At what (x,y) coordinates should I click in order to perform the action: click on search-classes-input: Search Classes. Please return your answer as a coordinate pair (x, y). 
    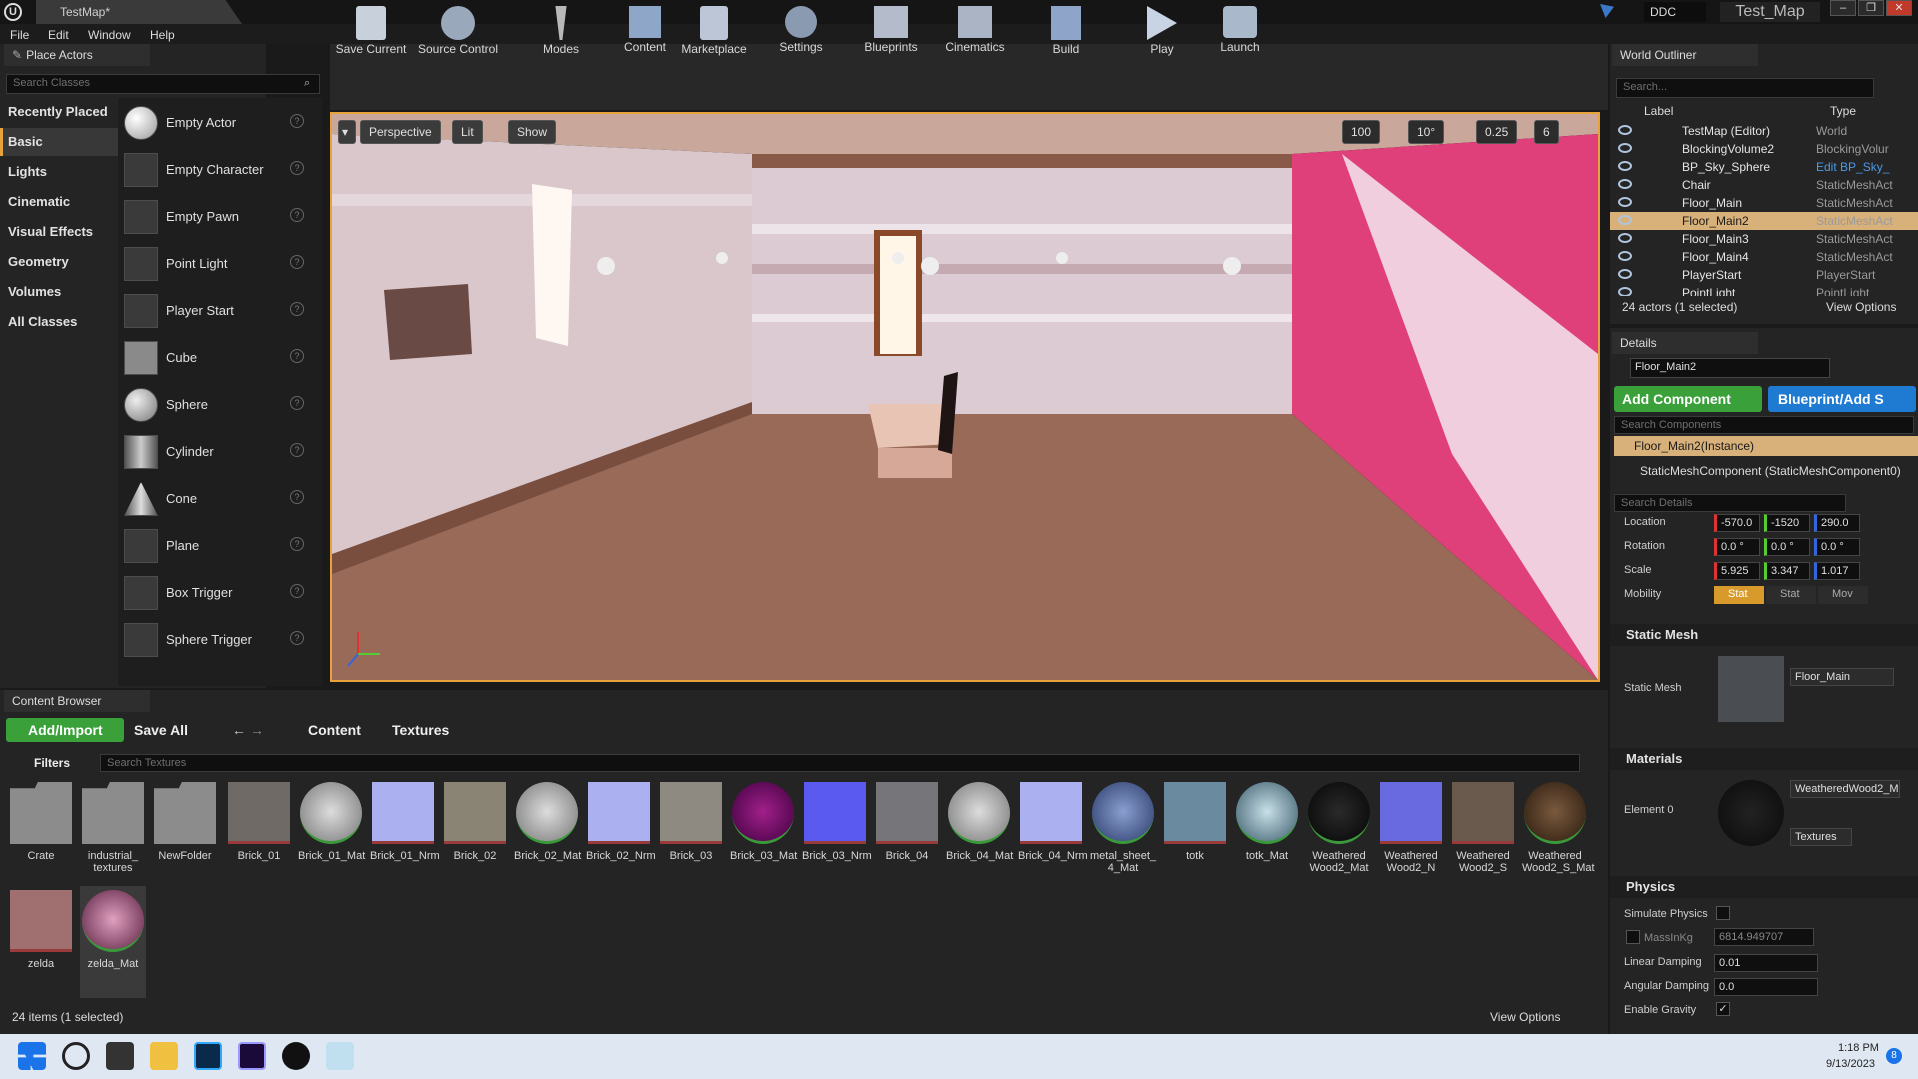
    Looking at the image, I should click on (163, 84).